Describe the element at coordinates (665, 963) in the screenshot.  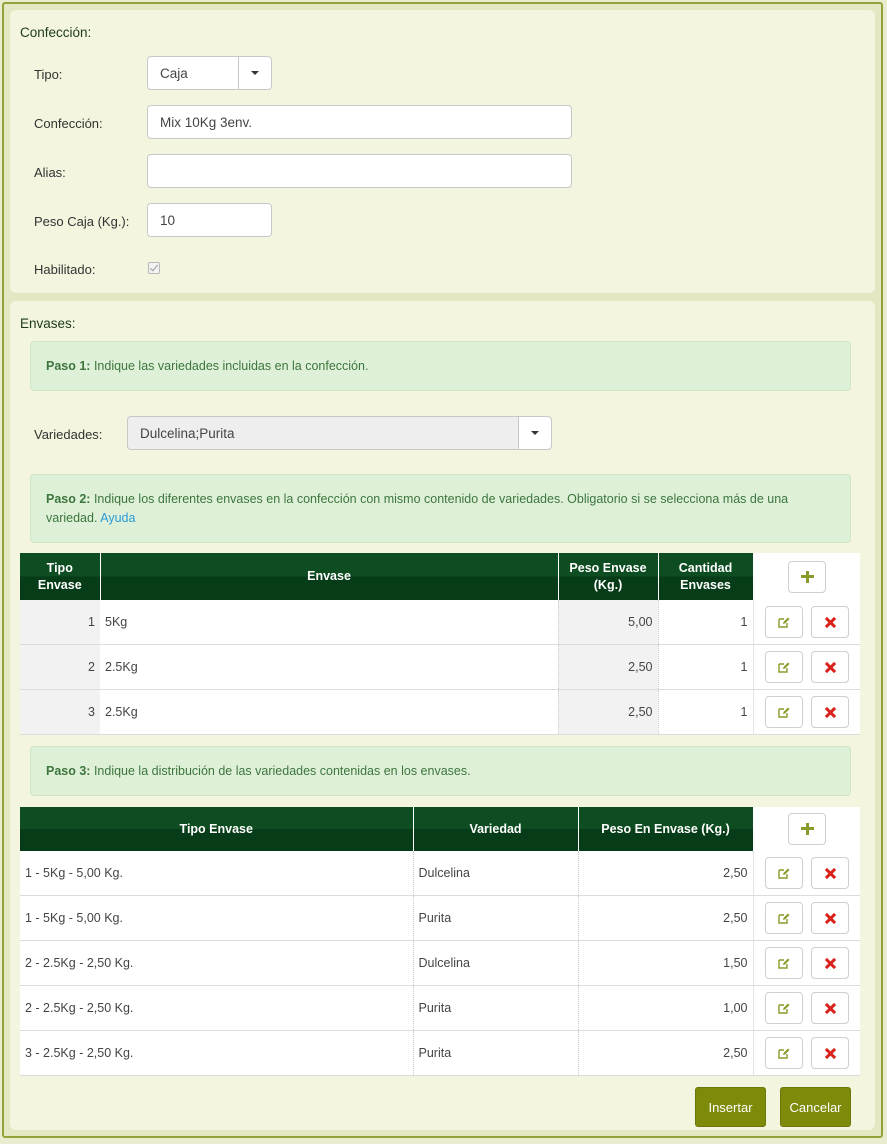
I see `cell-peso: 1,50` at that location.